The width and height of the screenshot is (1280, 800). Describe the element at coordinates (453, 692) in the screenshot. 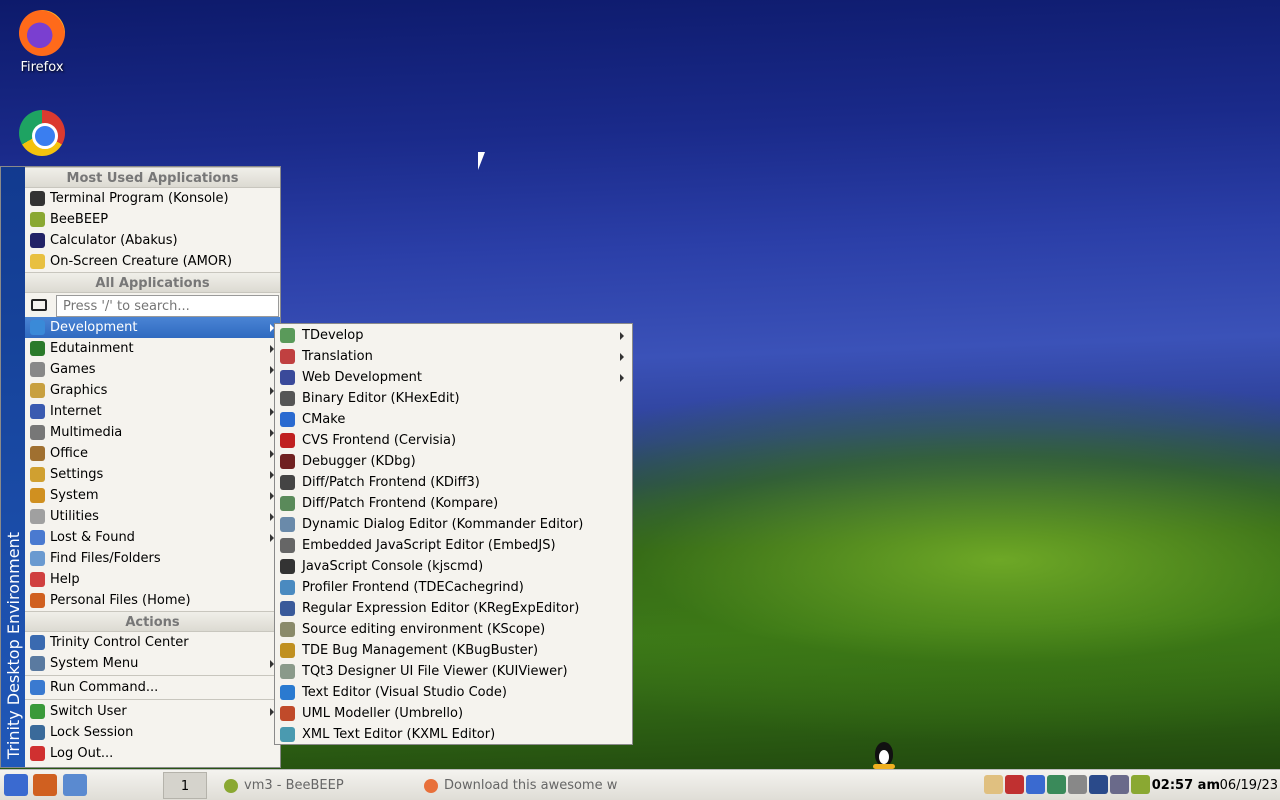

I see `submenu-item-text-editor-visual-studio-code: Text Editor (Visual Studio Code)` at that location.